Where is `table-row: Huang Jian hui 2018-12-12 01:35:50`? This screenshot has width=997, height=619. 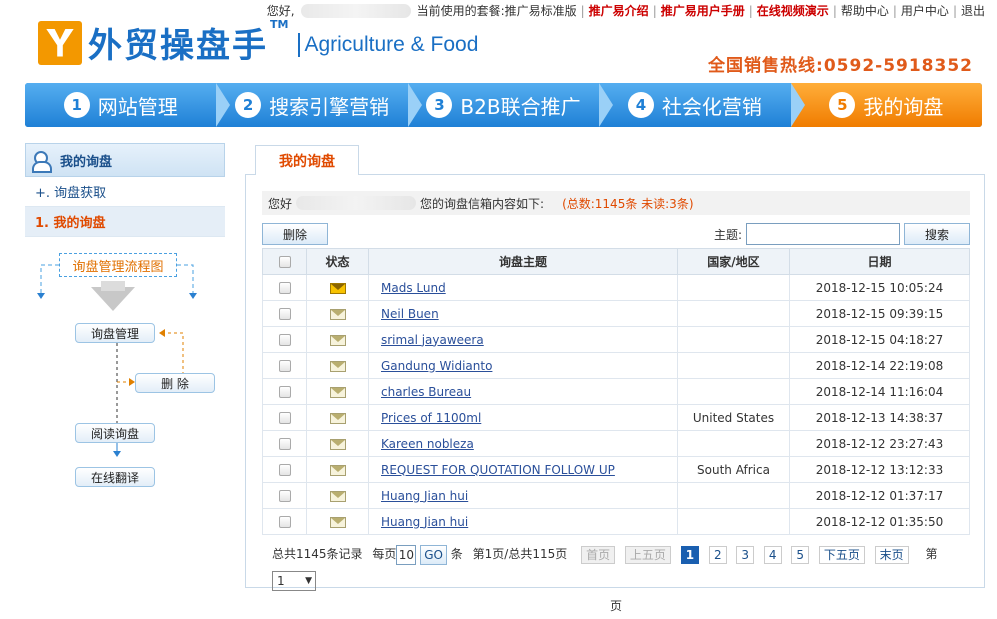
table-row: Huang Jian hui 2018-12-12 01:35:50 is located at coordinates (616, 521).